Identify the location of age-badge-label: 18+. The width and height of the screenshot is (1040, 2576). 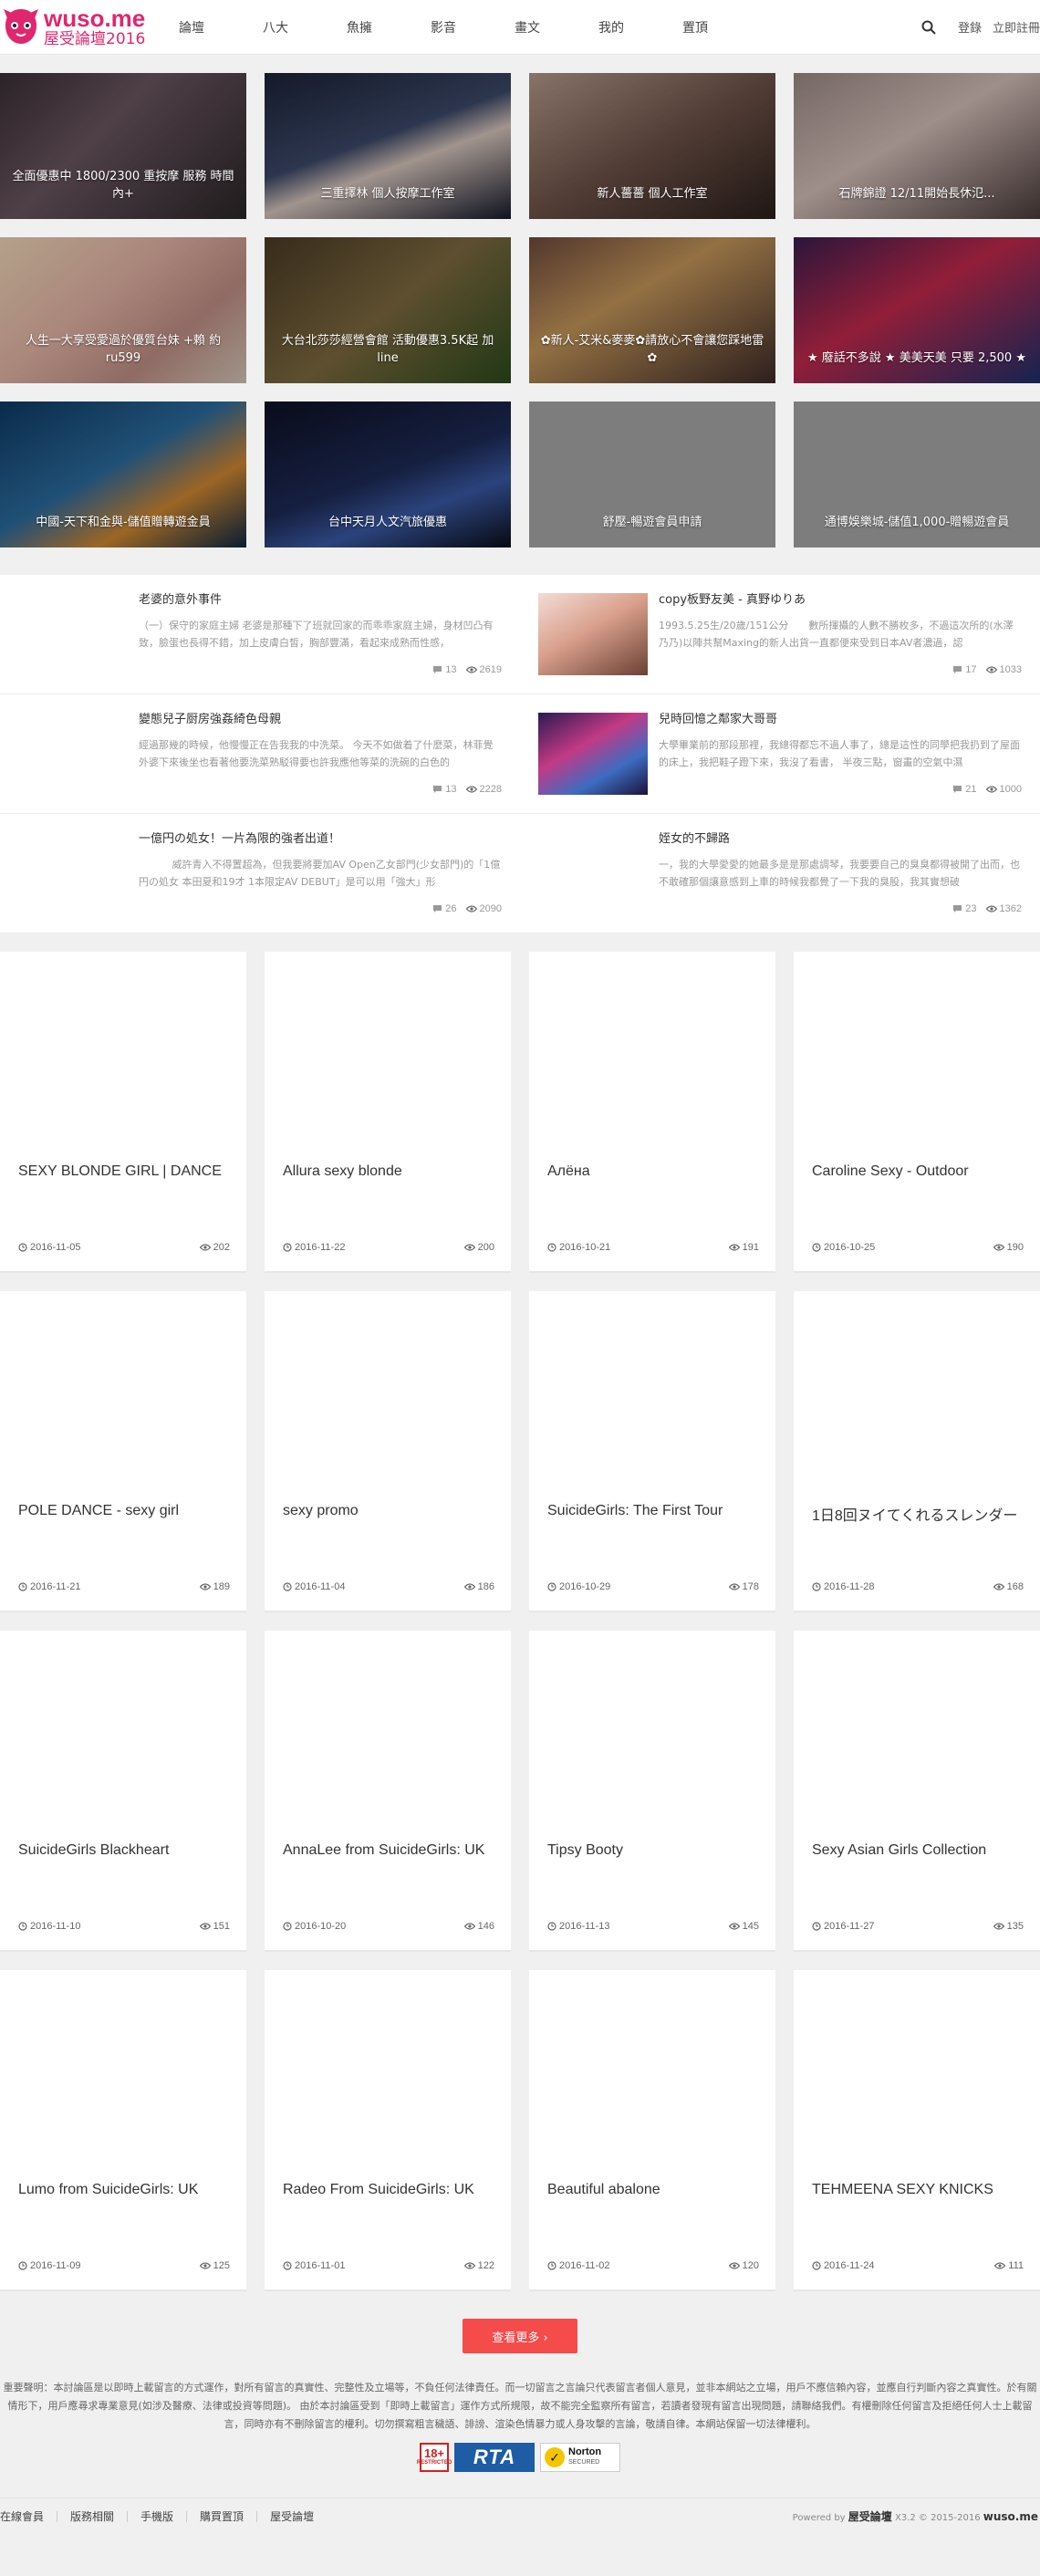
(434, 2453).